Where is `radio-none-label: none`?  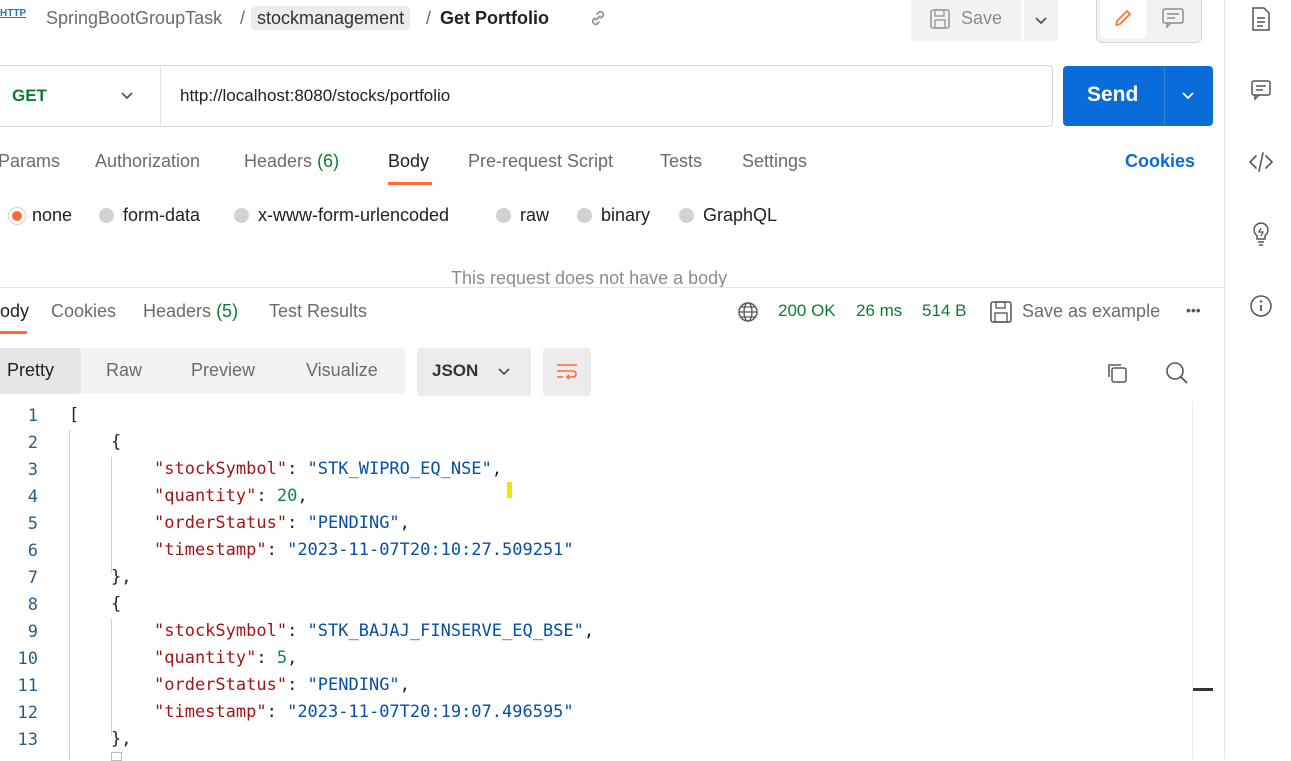
radio-none-label: none is located at coordinates (52, 215).